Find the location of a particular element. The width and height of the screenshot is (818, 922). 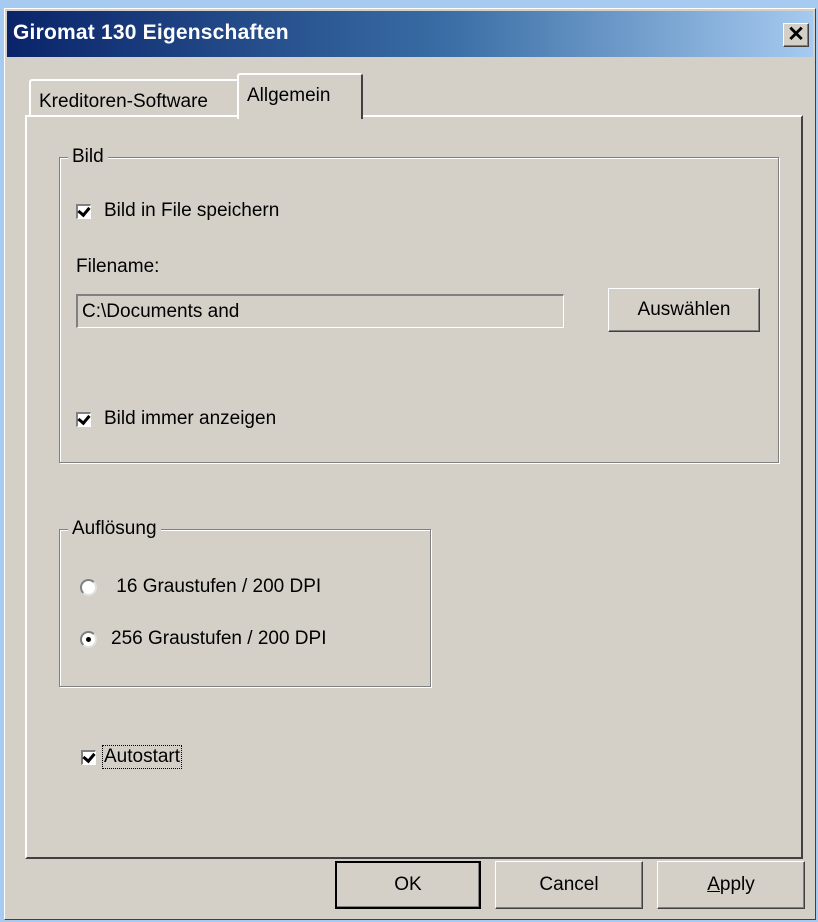

autostart-label: Autostart is located at coordinates (142, 757).